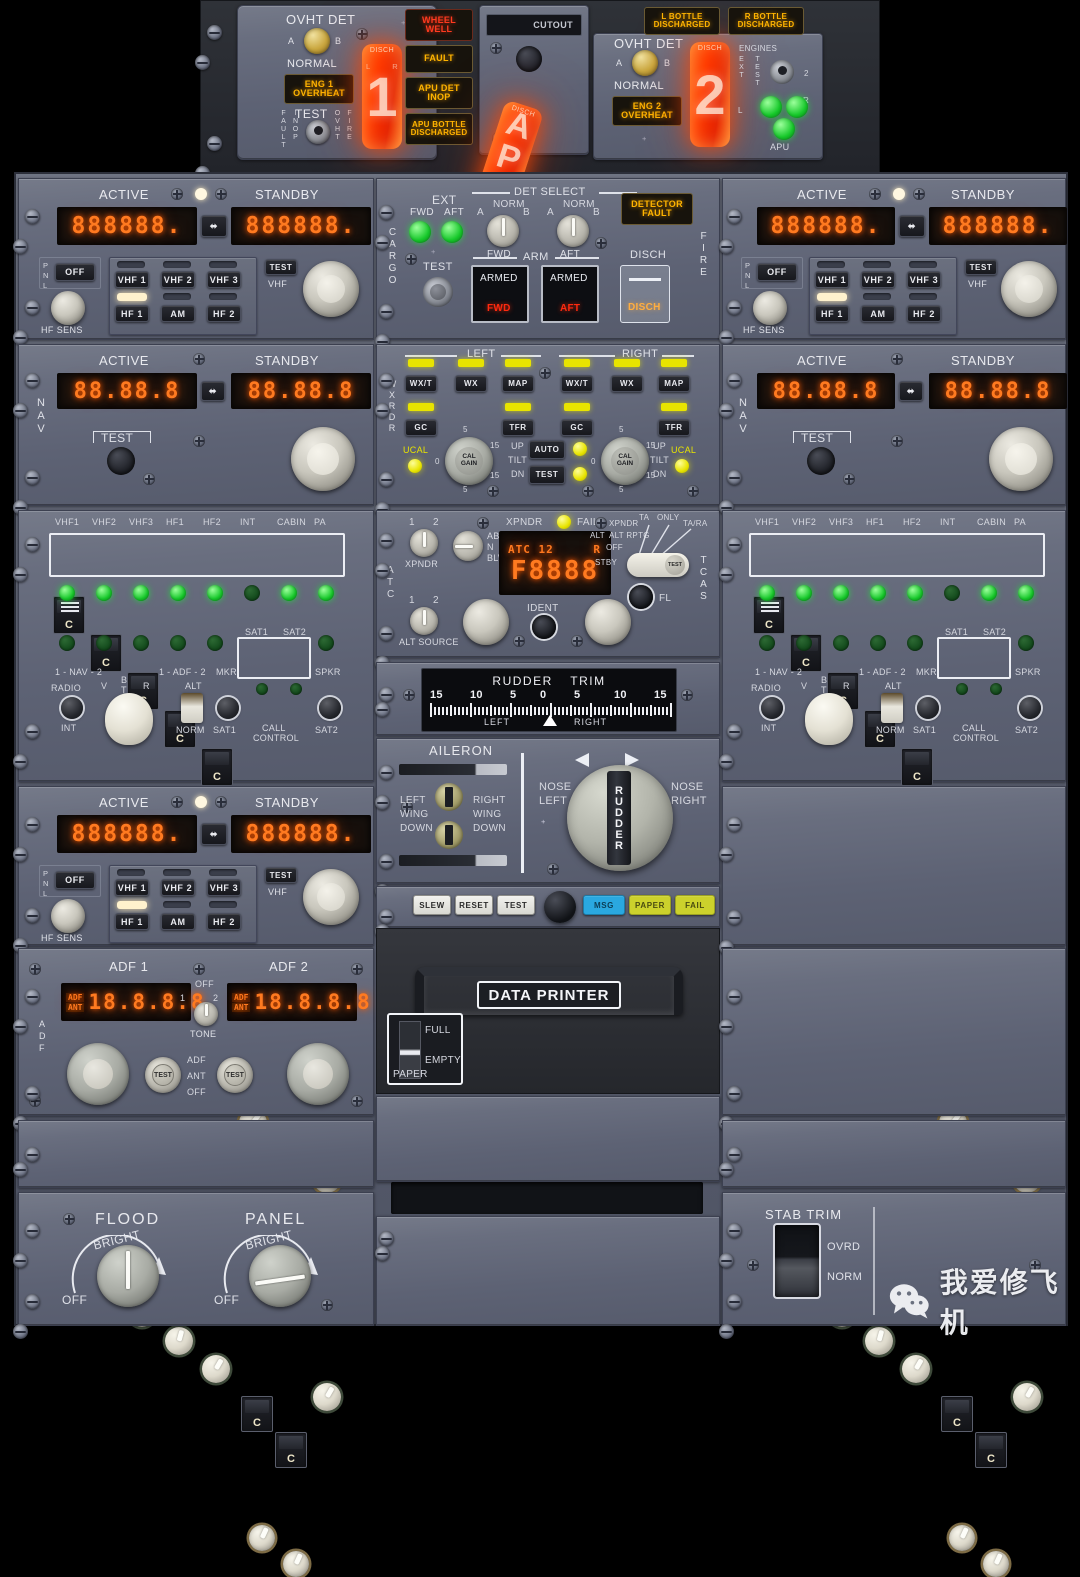 The width and height of the screenshot is (1080, 1577). Describe the element at coordinates (577, 383) in the screenshot. I see `wxt-right-button: WX/T` at that location.